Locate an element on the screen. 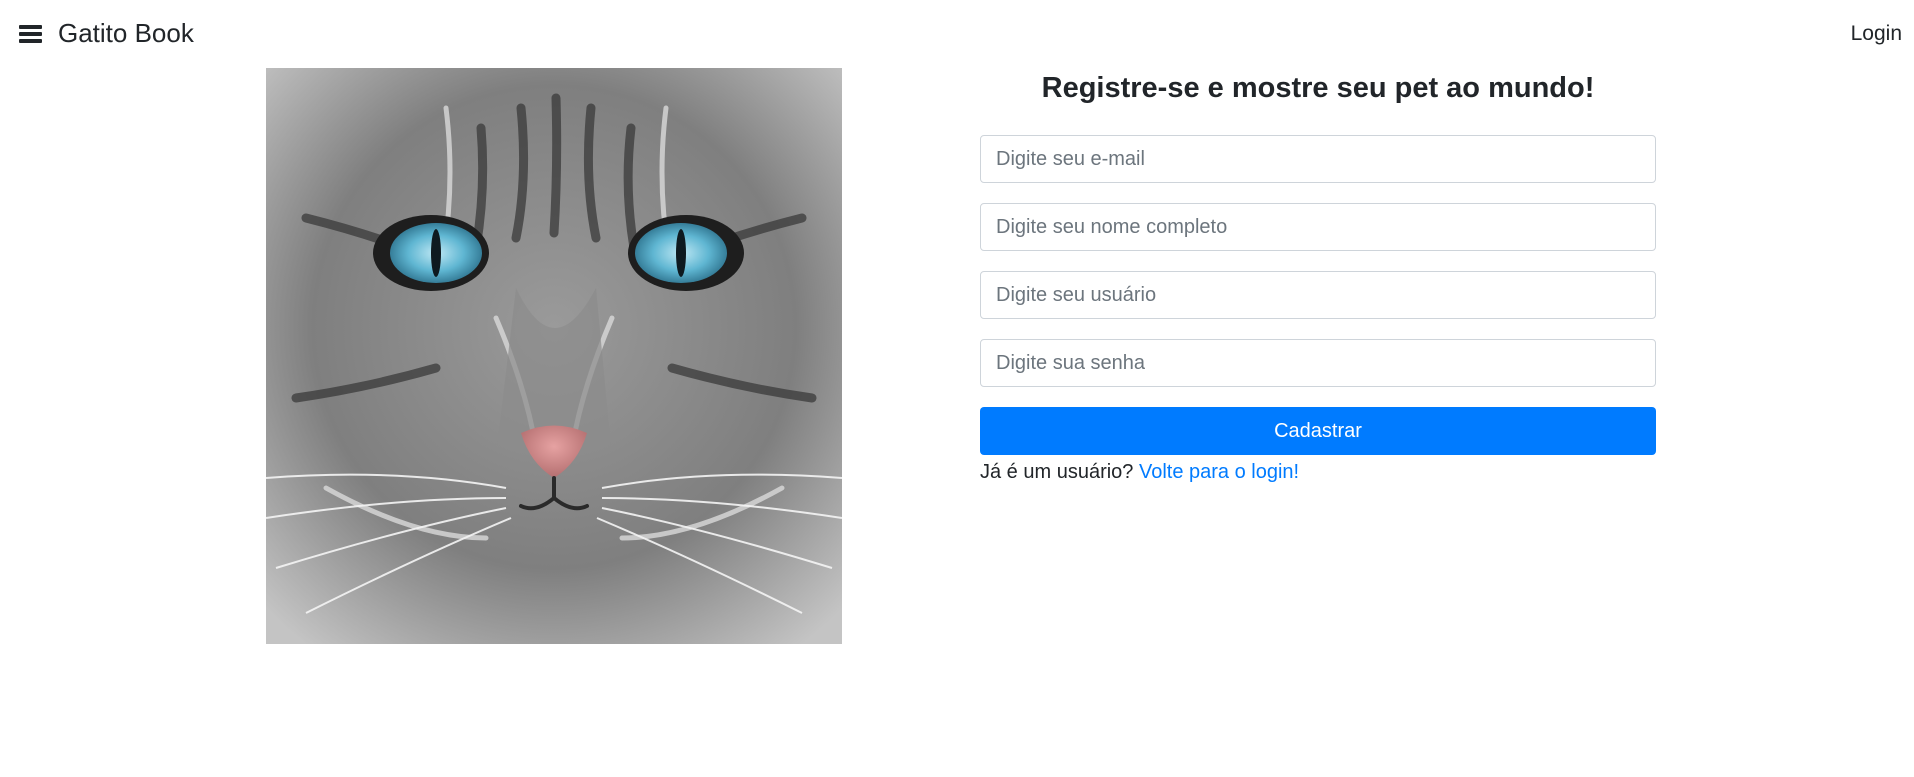 This screenshot has height=777, width=1914. form-title: Registre-se e mostre seu pet ao mundo! is located at coordinates (1318, 88).